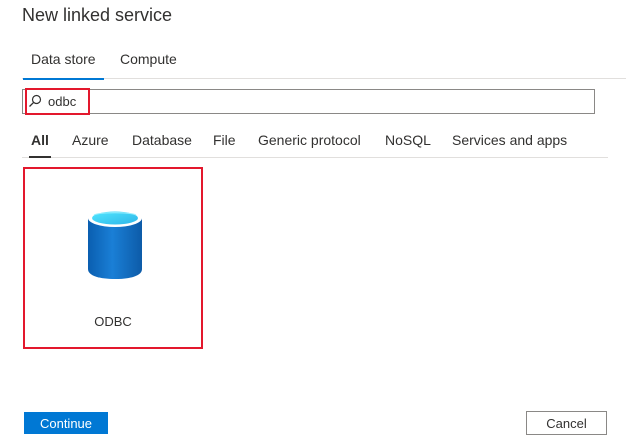 This screenshot has height=445, width=626. Describe the element at coordinates (97, 15) in the screenshot. I see `dialog-title: New linked service` at that location.